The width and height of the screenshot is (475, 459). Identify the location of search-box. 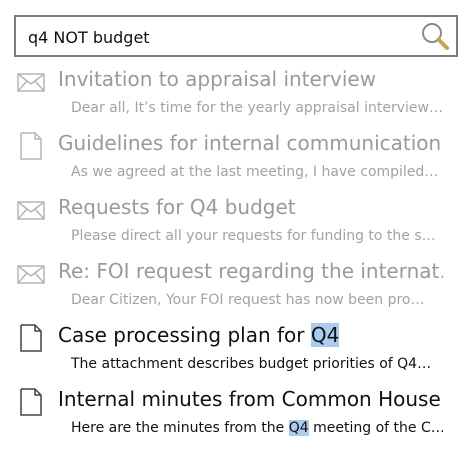
(236, 36).